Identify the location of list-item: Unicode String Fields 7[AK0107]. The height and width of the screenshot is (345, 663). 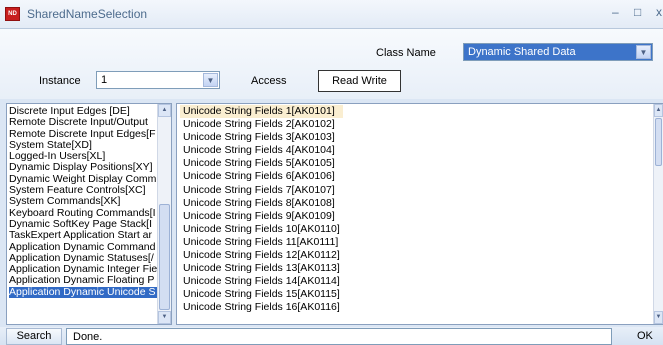
(261, 190).